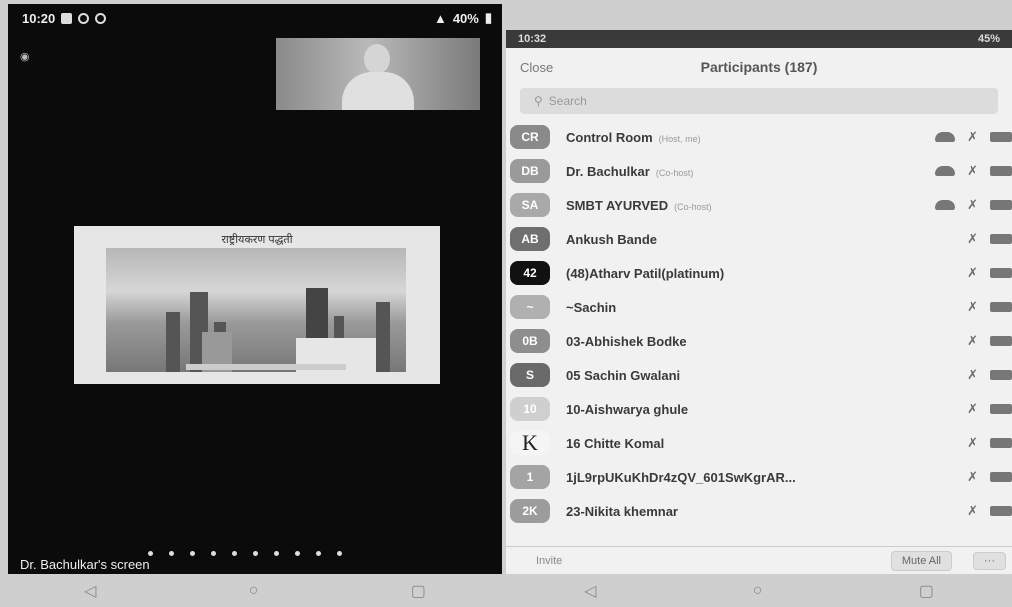 This screenshot has height=607, width=1012. I want to click on mute-all-button: Mute All, so click(921, 560).